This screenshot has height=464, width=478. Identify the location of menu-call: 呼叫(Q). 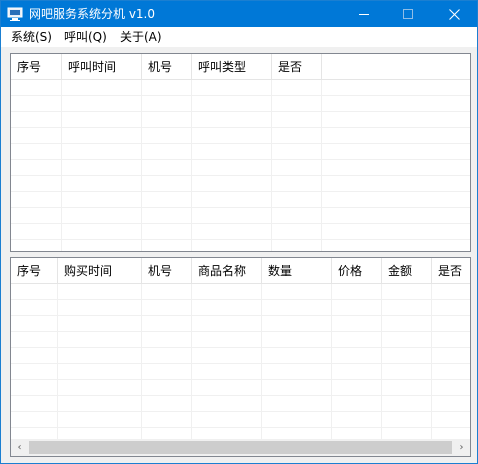
(85, 37).